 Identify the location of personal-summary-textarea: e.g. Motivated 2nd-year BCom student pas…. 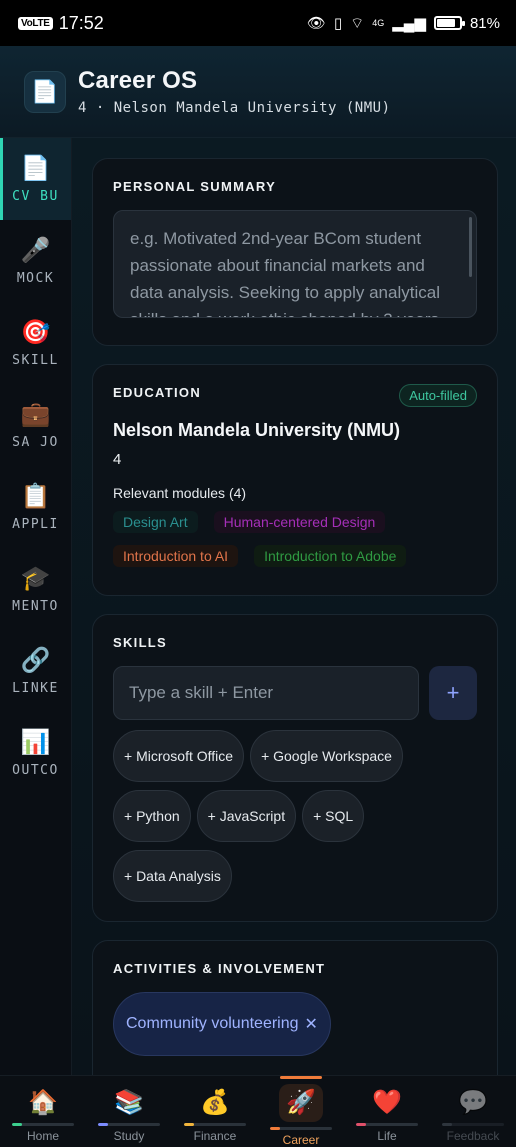
(295, 264).